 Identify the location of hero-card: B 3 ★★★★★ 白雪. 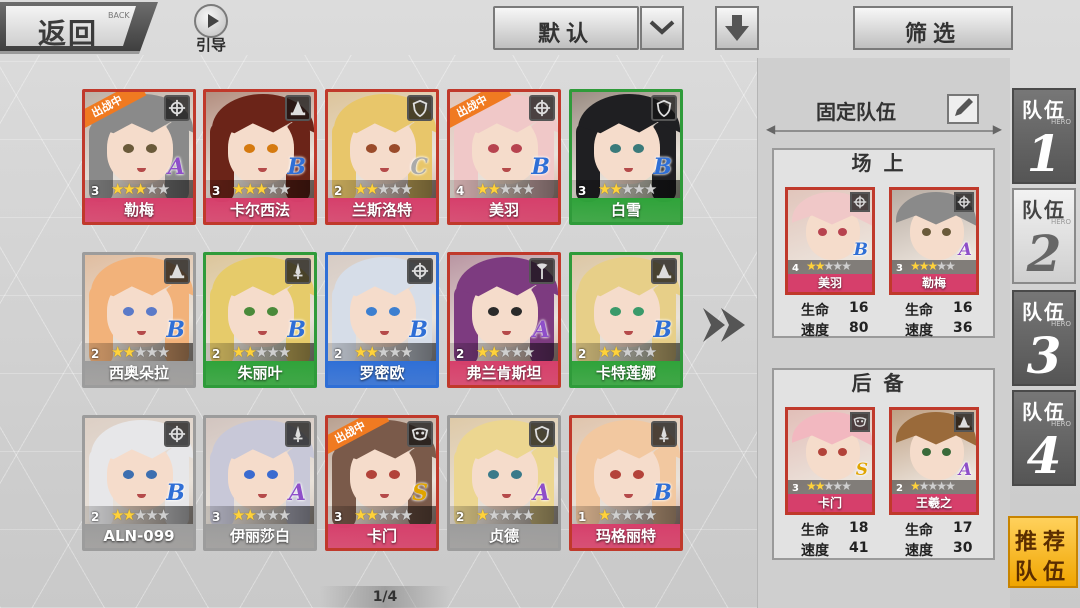
(626, 157).